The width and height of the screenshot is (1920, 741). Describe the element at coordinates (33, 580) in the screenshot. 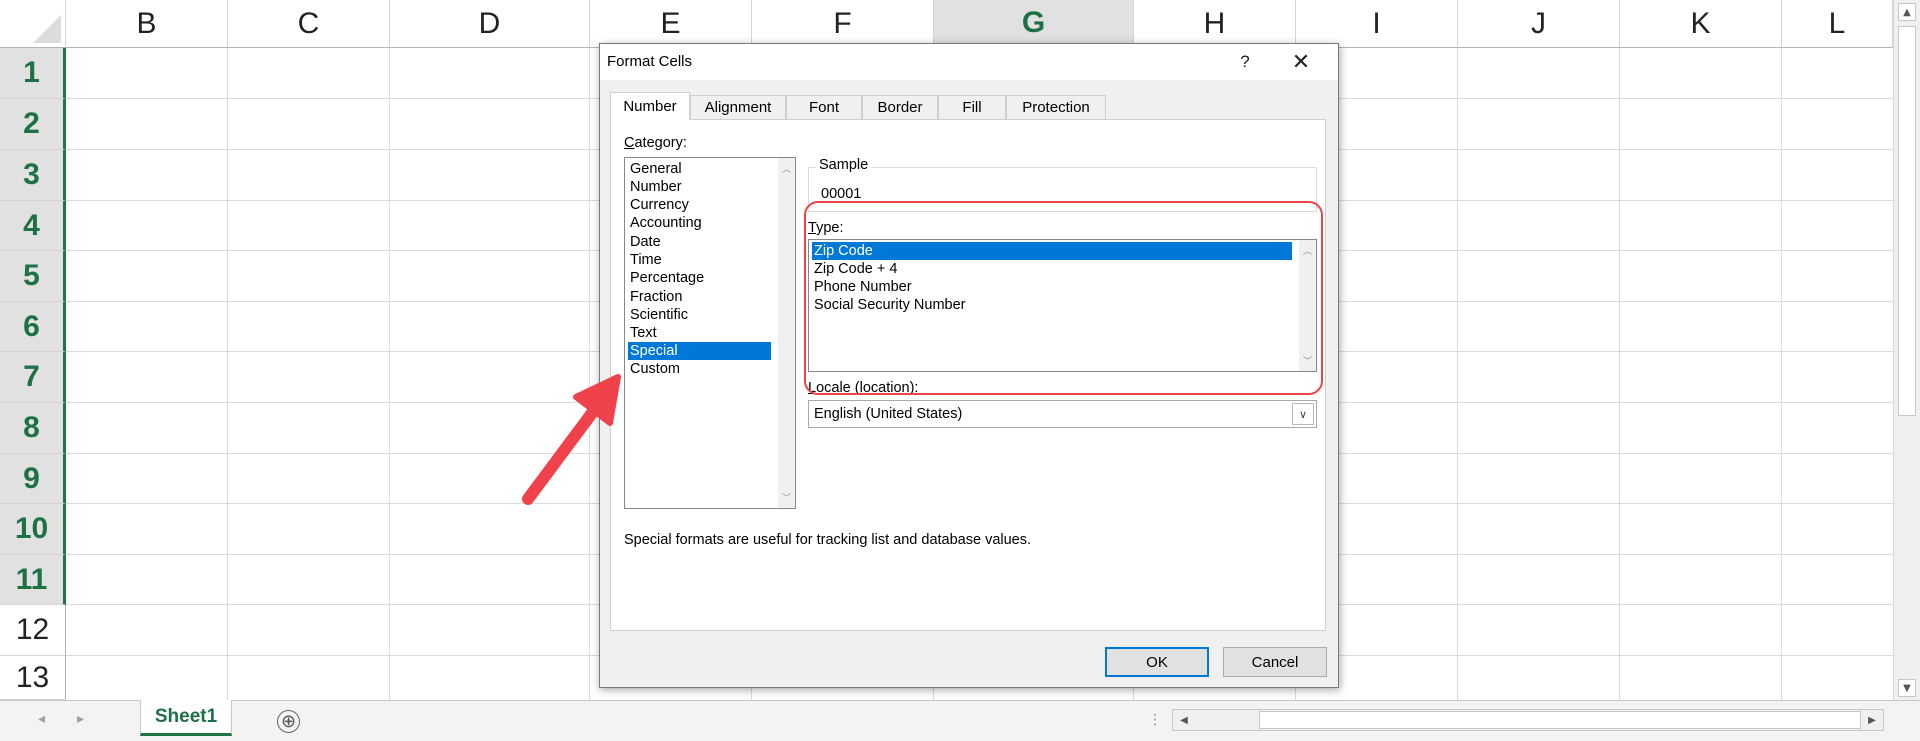

I see `row-header-11: 11` at that location.